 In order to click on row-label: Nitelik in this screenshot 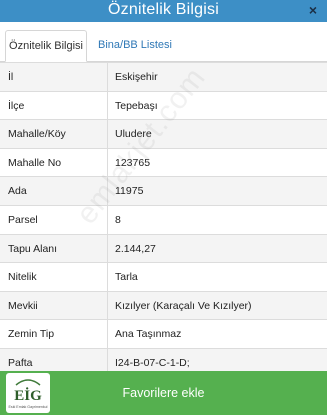, I will do `click(22, 277)`.